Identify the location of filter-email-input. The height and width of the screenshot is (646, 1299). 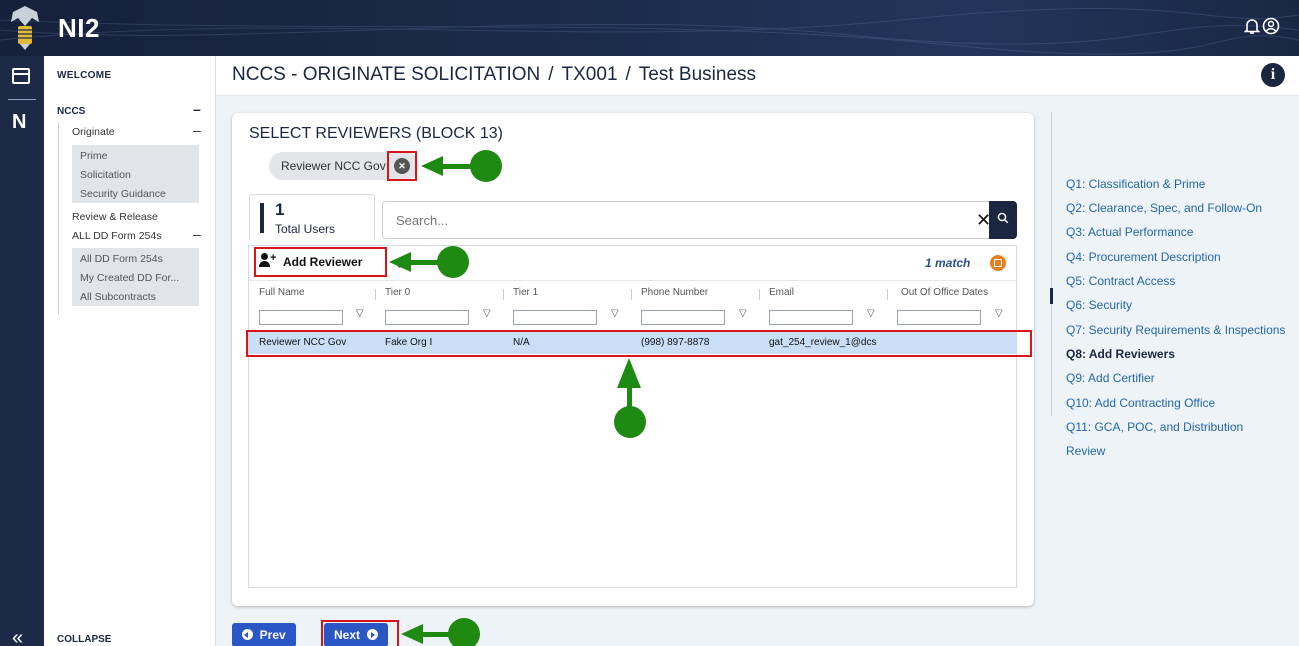
(811, 317).